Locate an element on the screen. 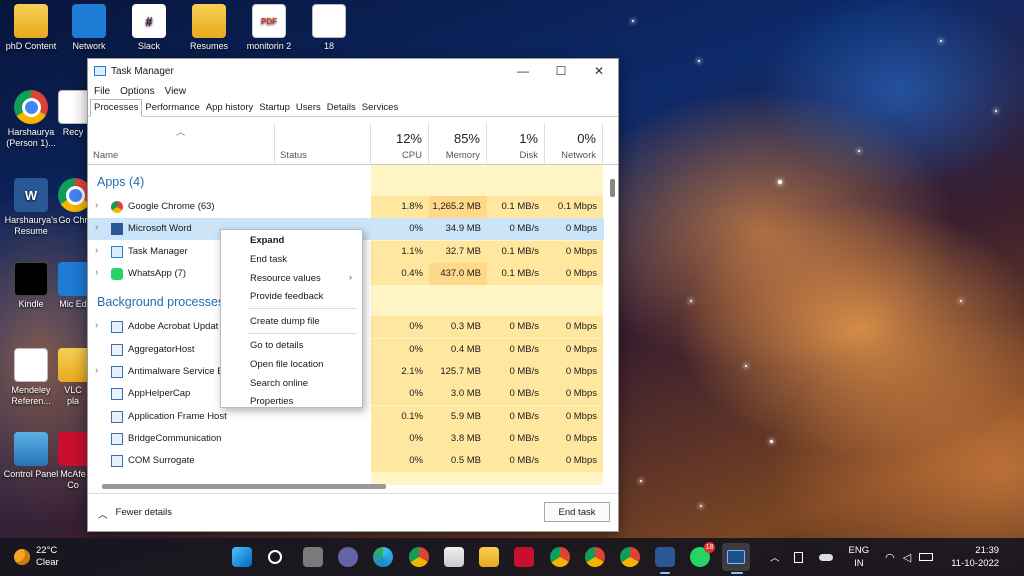  horizontal-scrollbar is located at coordinates (244, 486).